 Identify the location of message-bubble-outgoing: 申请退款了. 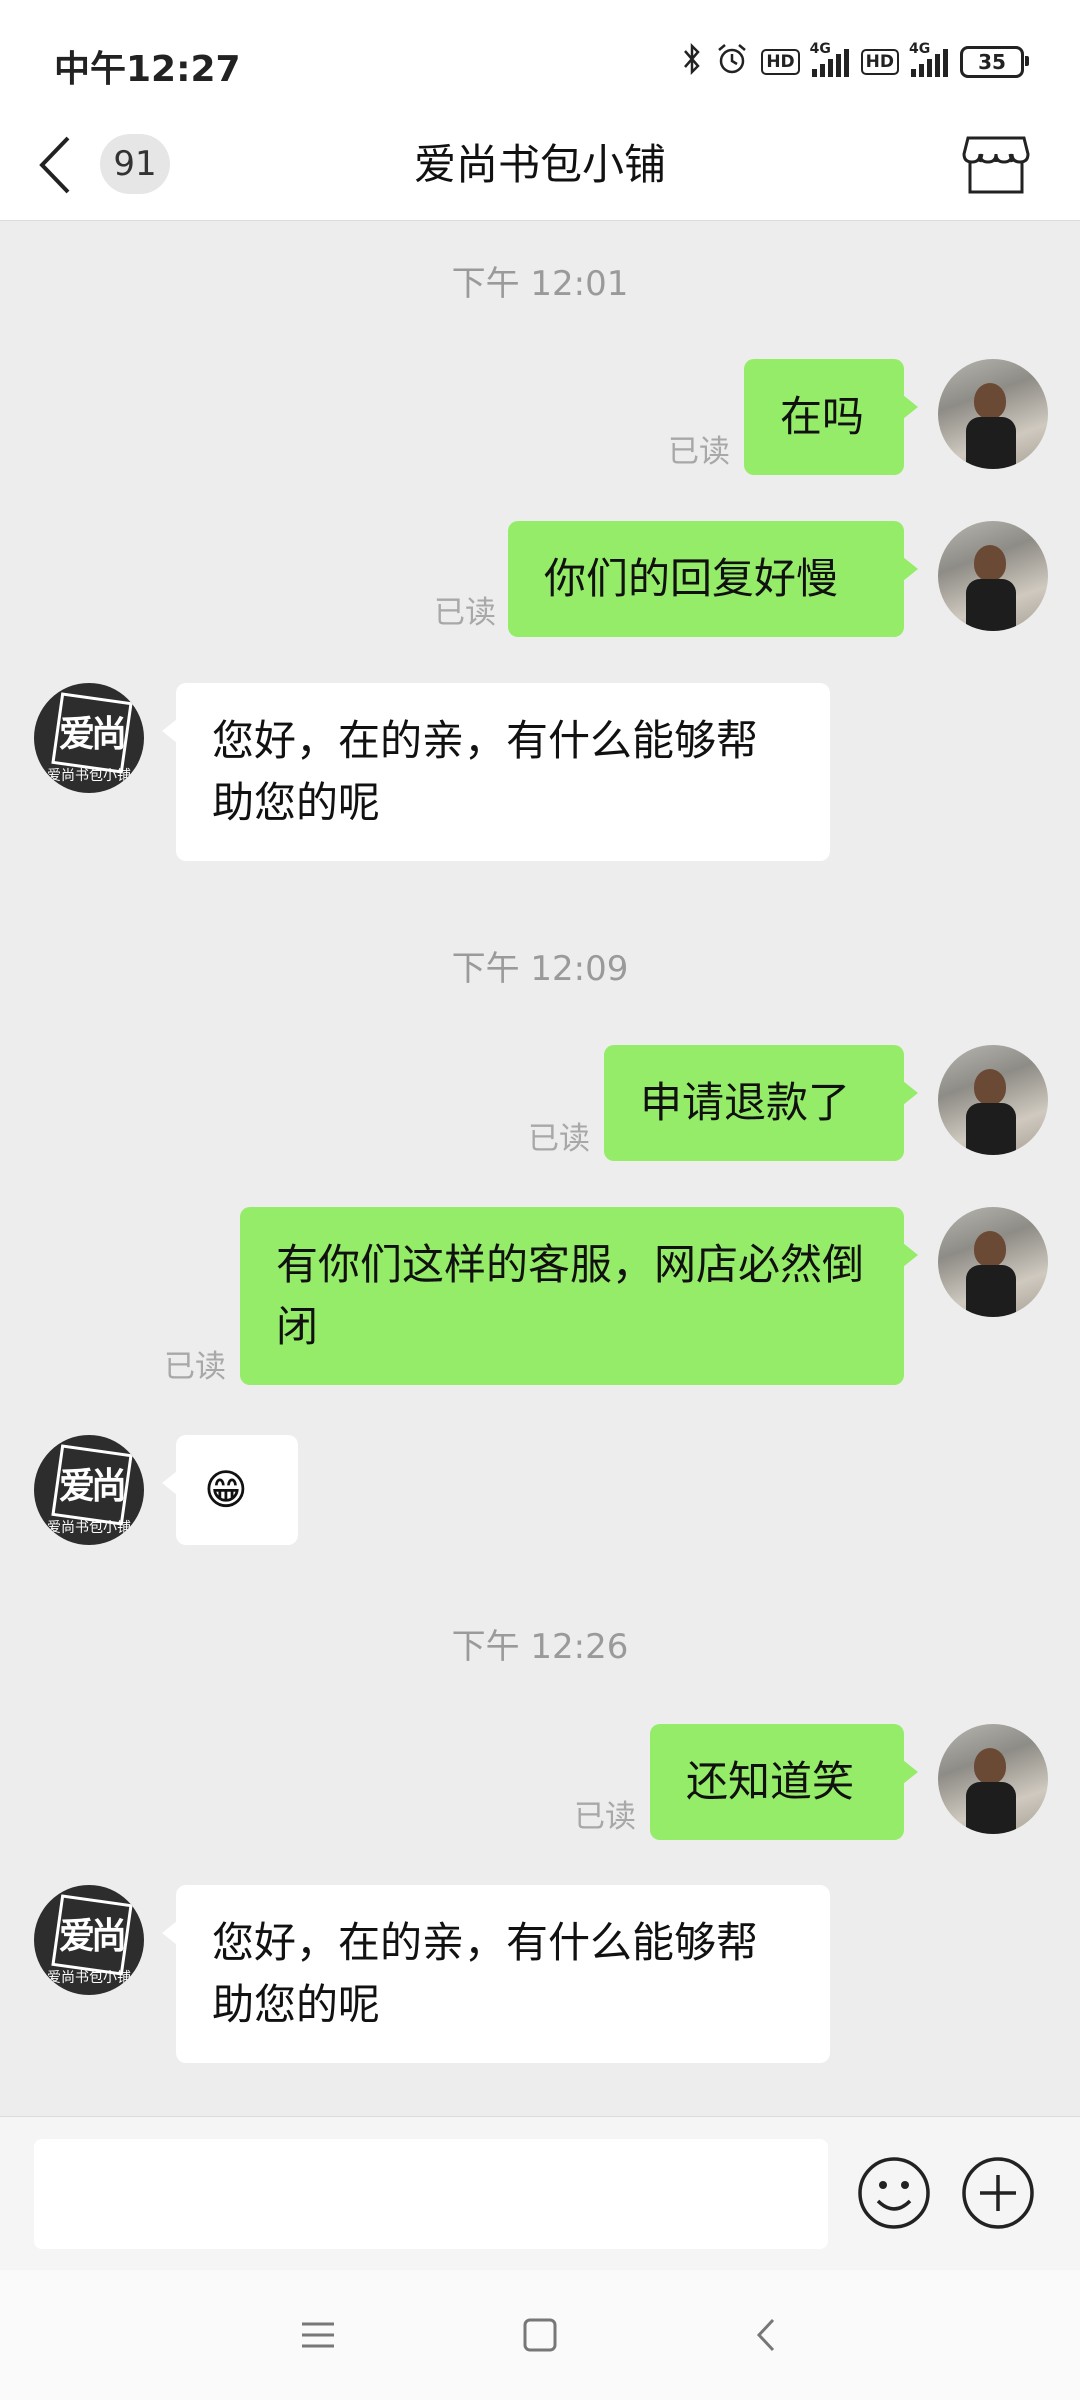
(761, 1103).